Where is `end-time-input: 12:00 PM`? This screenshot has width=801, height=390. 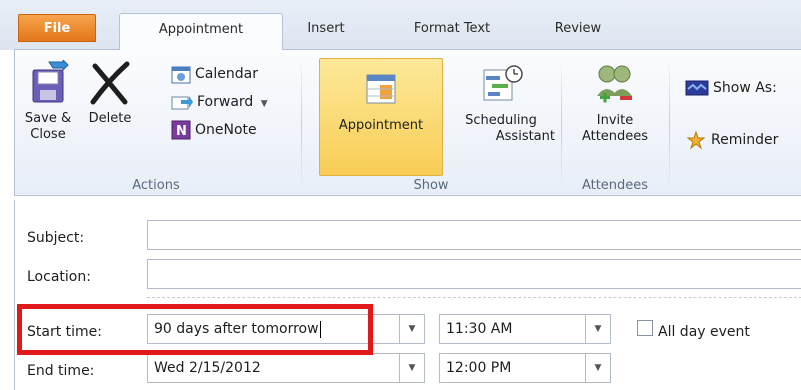
end-time-input: 12:00 PM is located at coordinates (513, 368).